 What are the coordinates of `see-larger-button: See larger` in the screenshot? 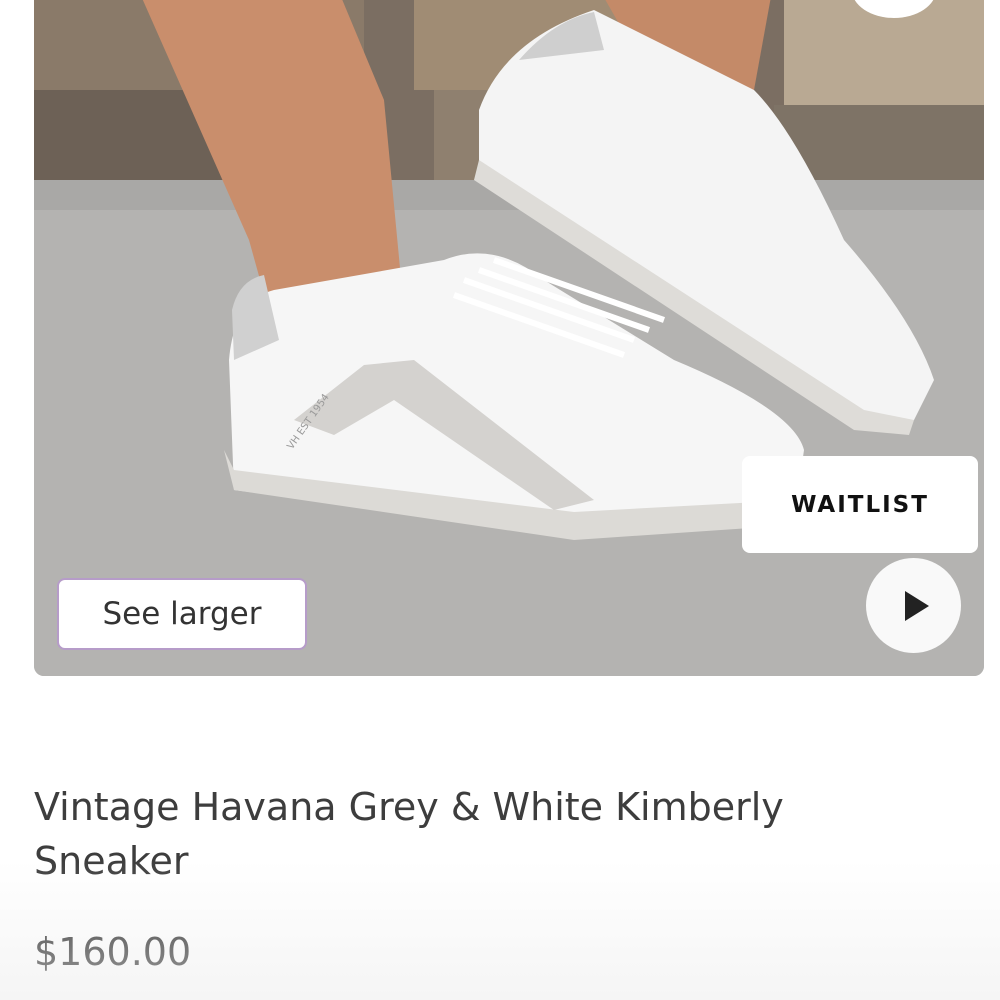 It's located at (182, 614).